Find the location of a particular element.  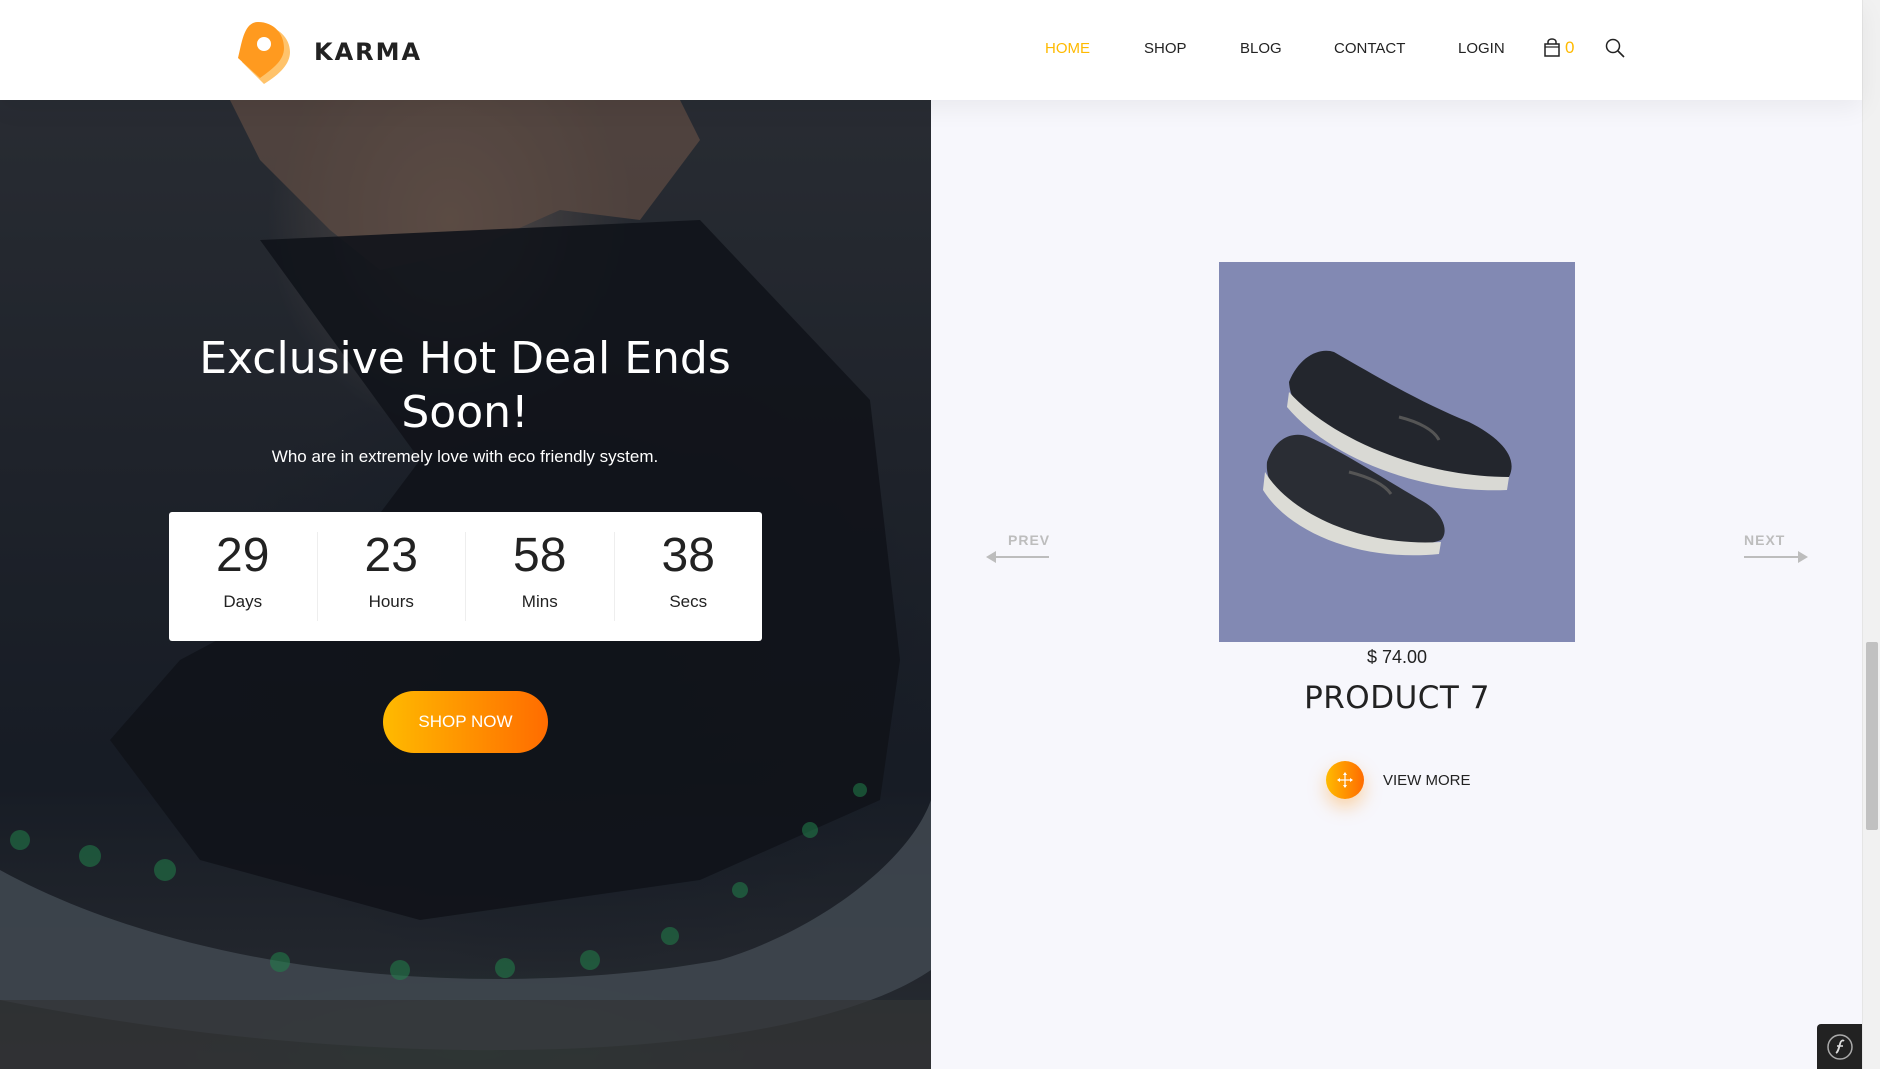

shopping-bag-icon is located at coordinates (1552, 47).